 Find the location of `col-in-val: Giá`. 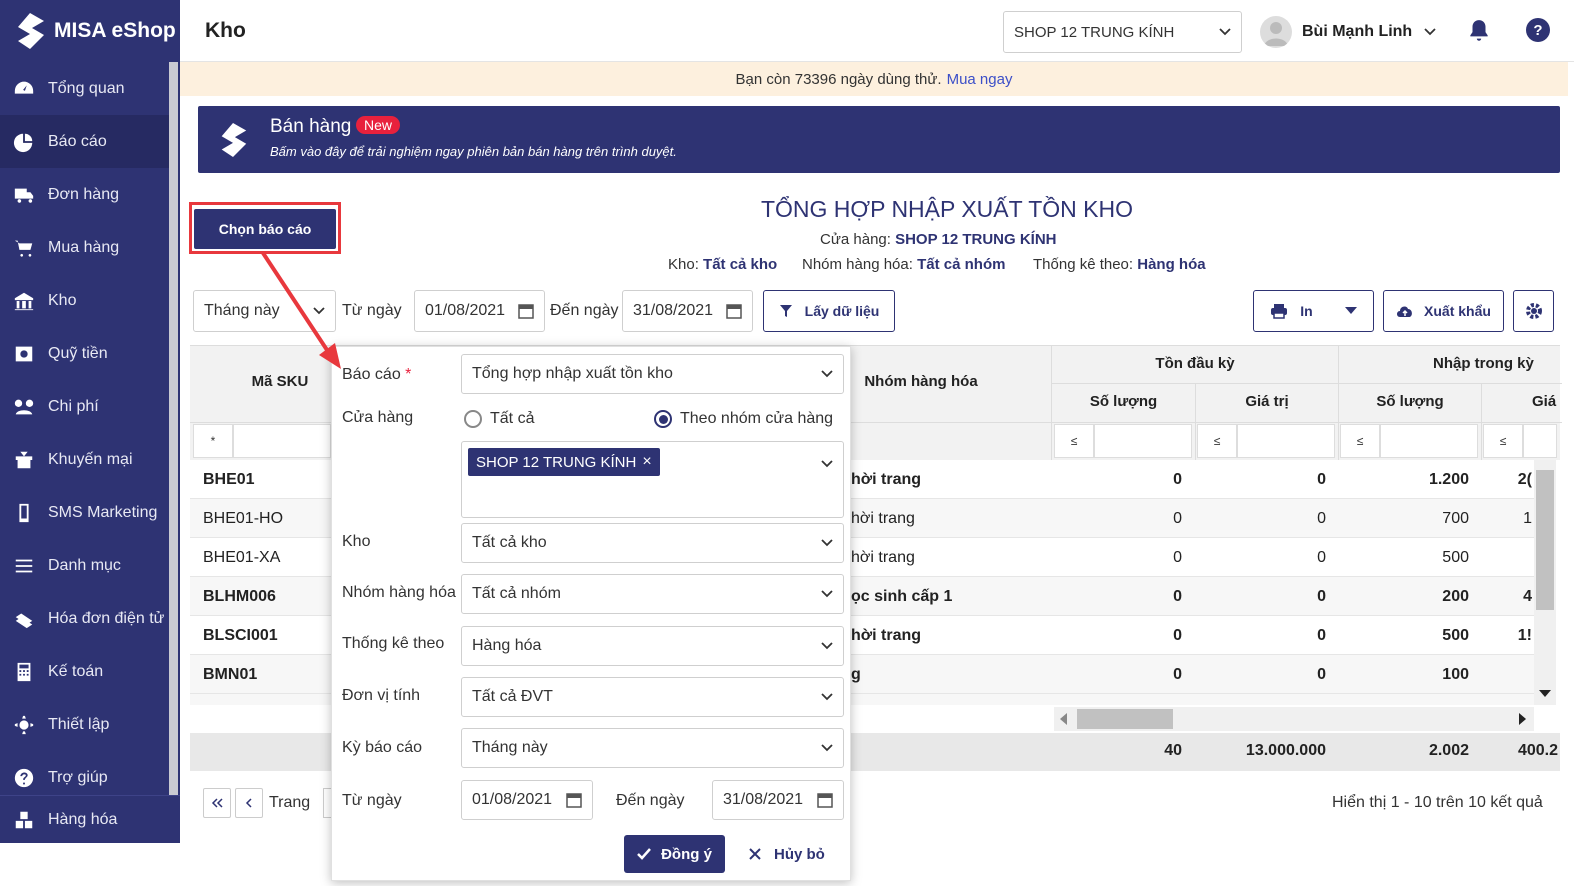

col-in-val: Giá is located at coordinates (1522, 401).